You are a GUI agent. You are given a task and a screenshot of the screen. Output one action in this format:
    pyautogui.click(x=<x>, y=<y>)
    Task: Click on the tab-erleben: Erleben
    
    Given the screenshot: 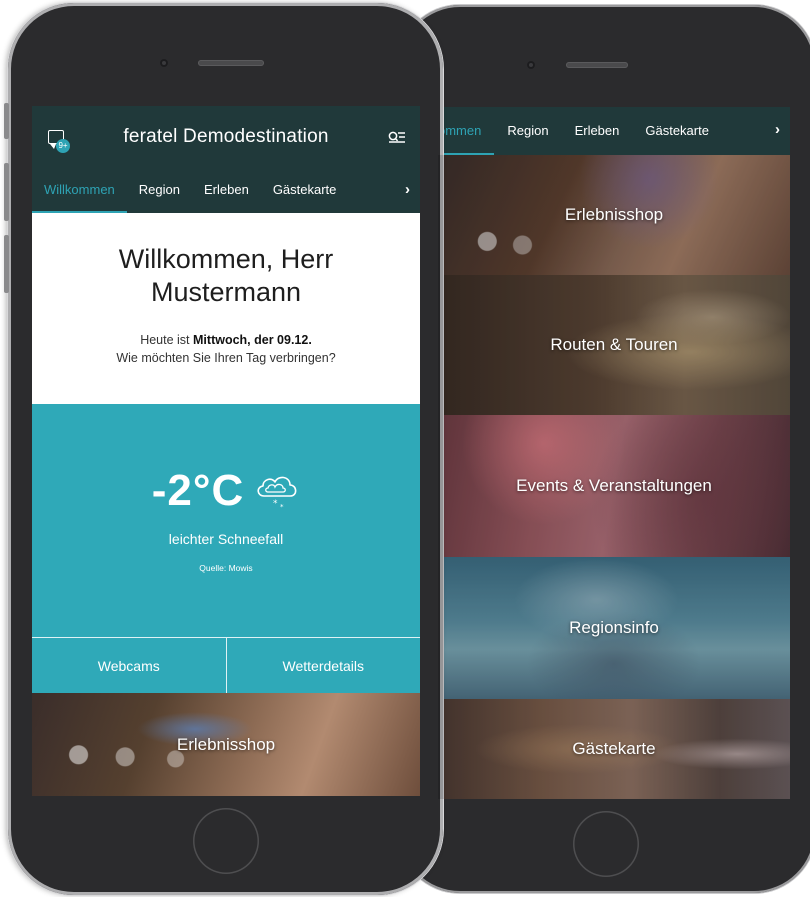 What is the action you would take?
    pyautogui.click(x=226, y=190)
    